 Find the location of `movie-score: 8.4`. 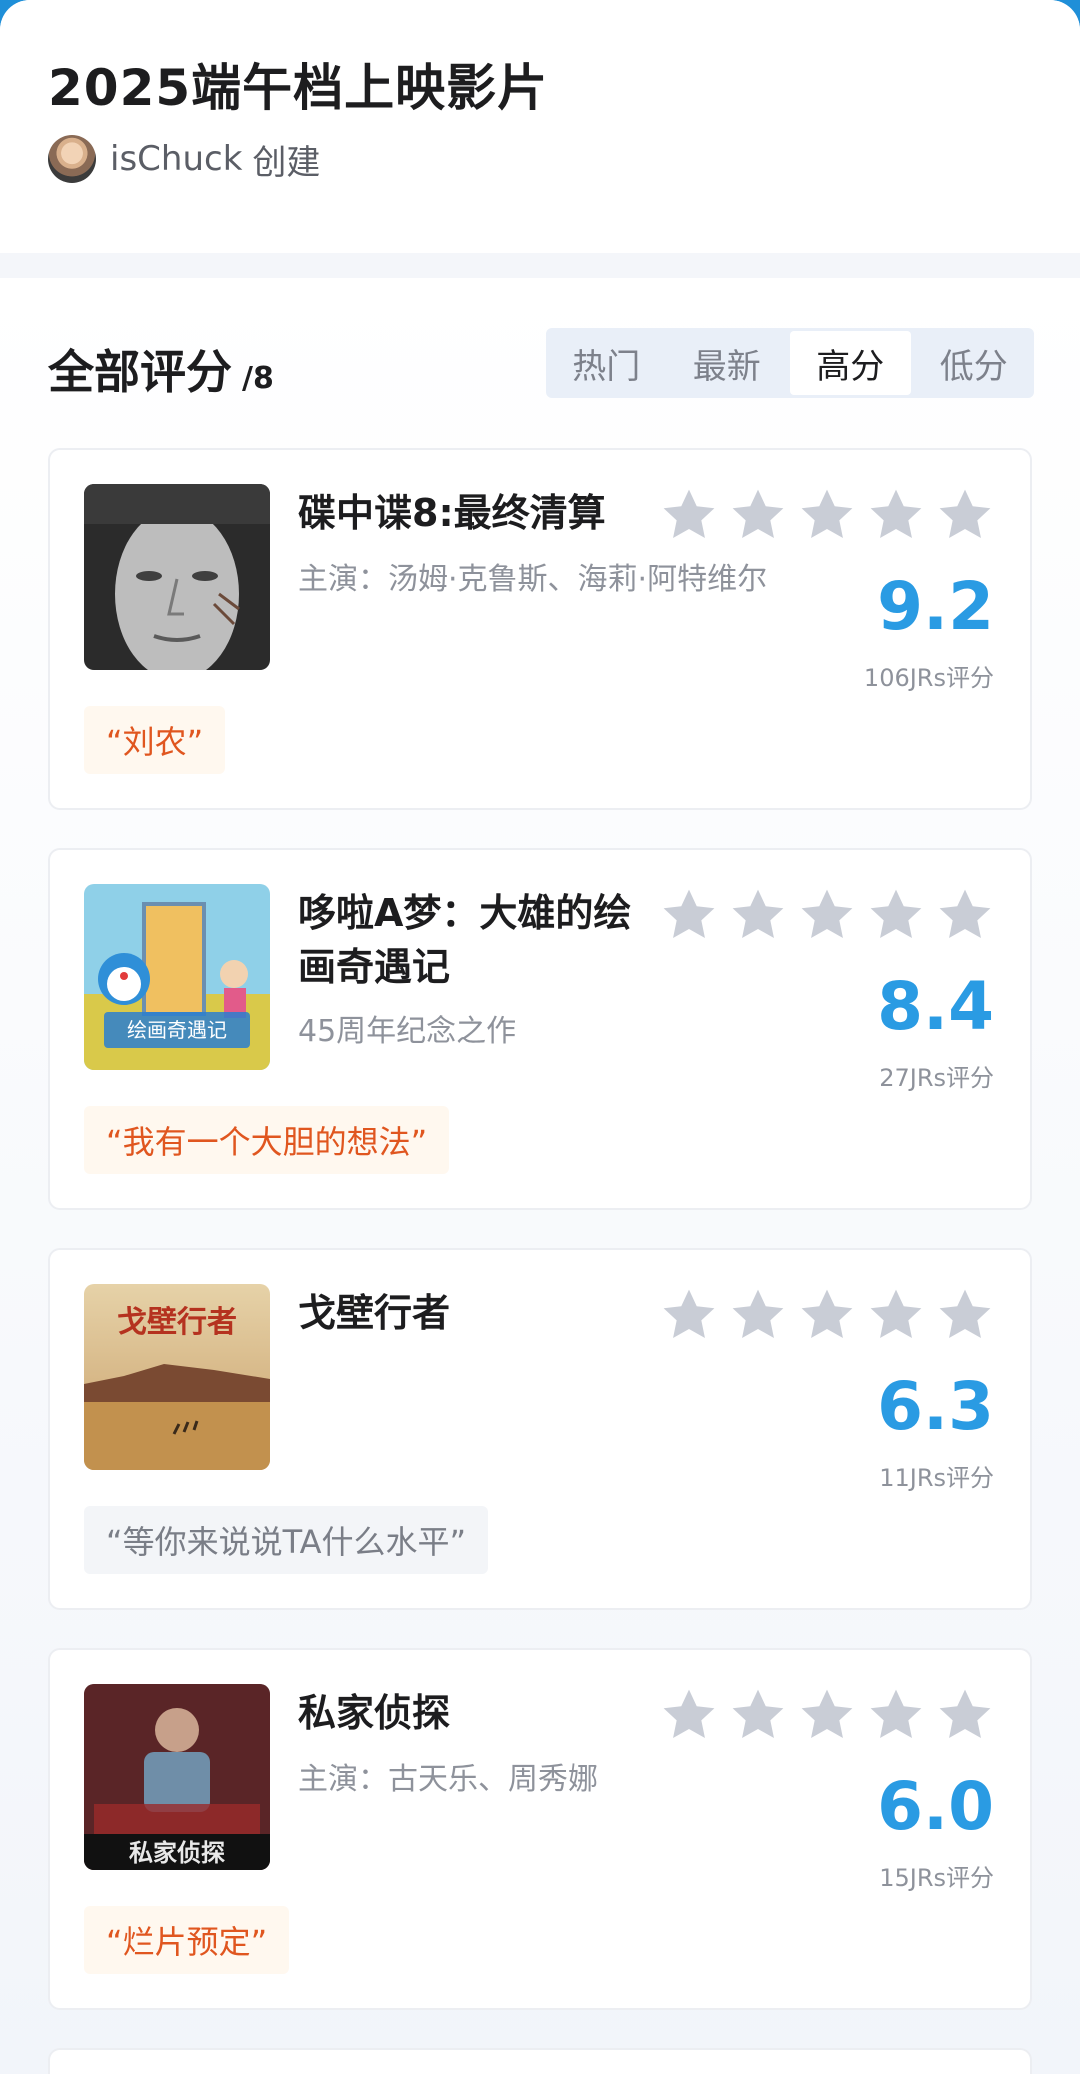

movie-score: 8.4 is located at coordinates (935, 1006).